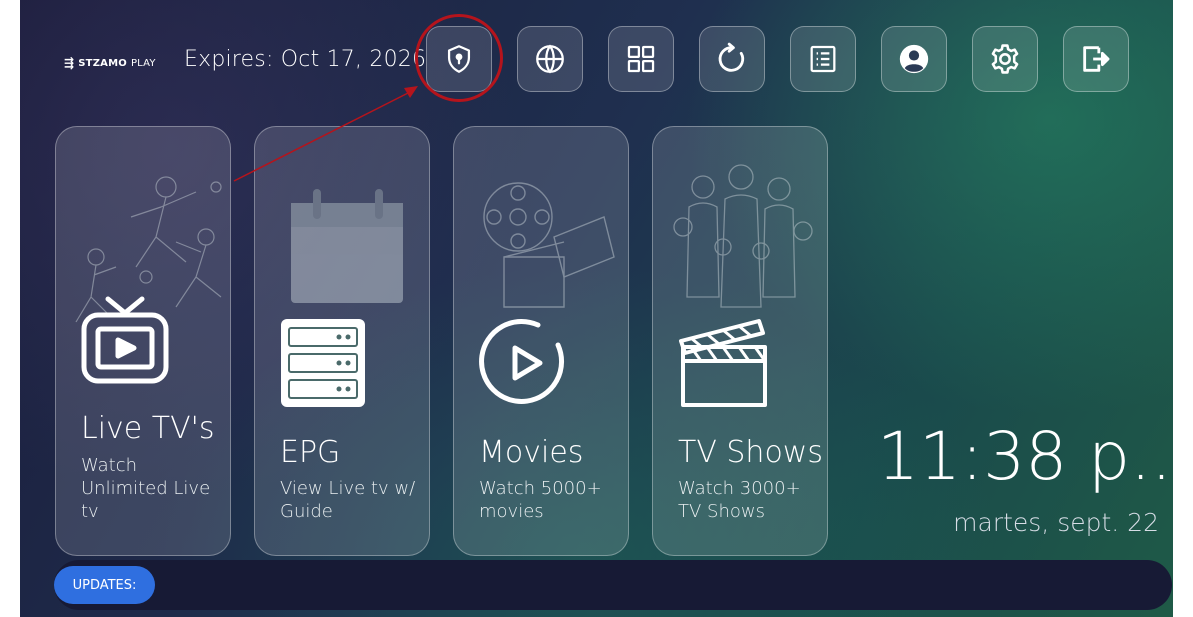 The height and width of the screenshot is (617, 1193). I want to click on shield-keyhole-icon, so click(459, 59).